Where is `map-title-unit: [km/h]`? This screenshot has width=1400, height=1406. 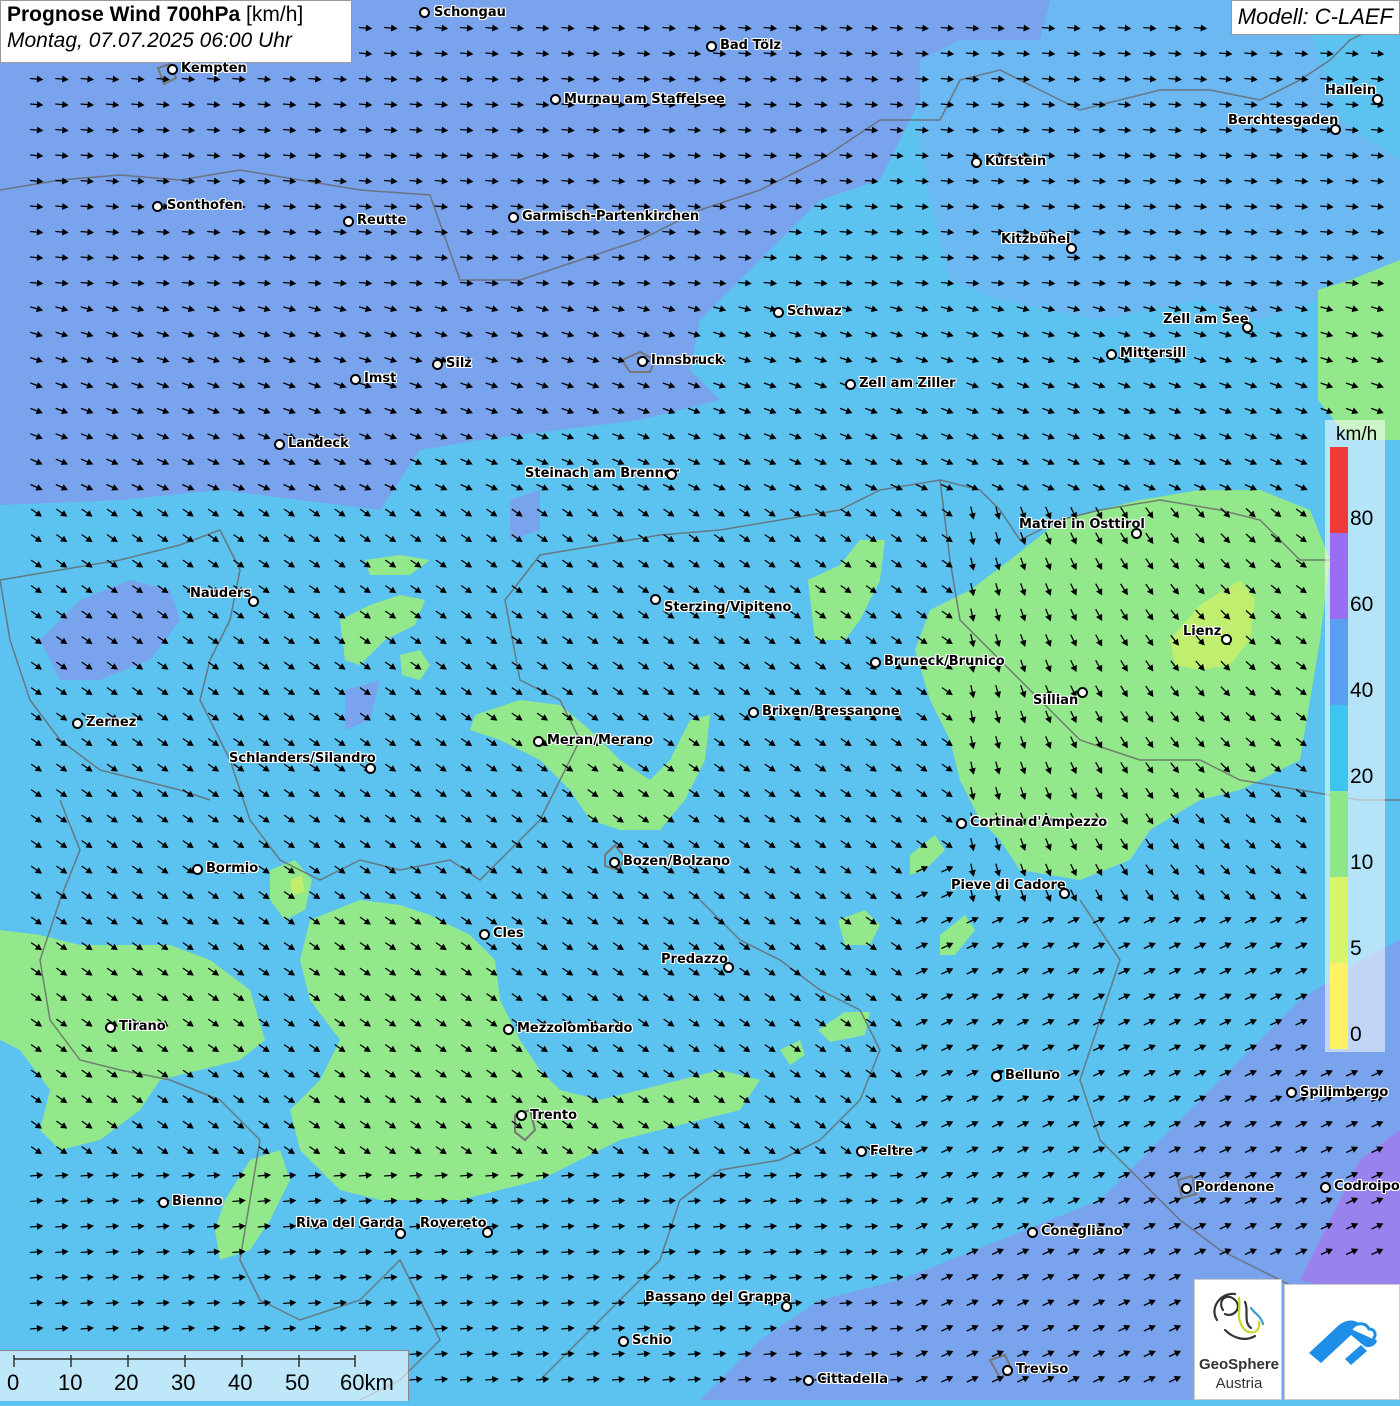
map-title-unit: [km/h] is located at coordinates (274, 14).